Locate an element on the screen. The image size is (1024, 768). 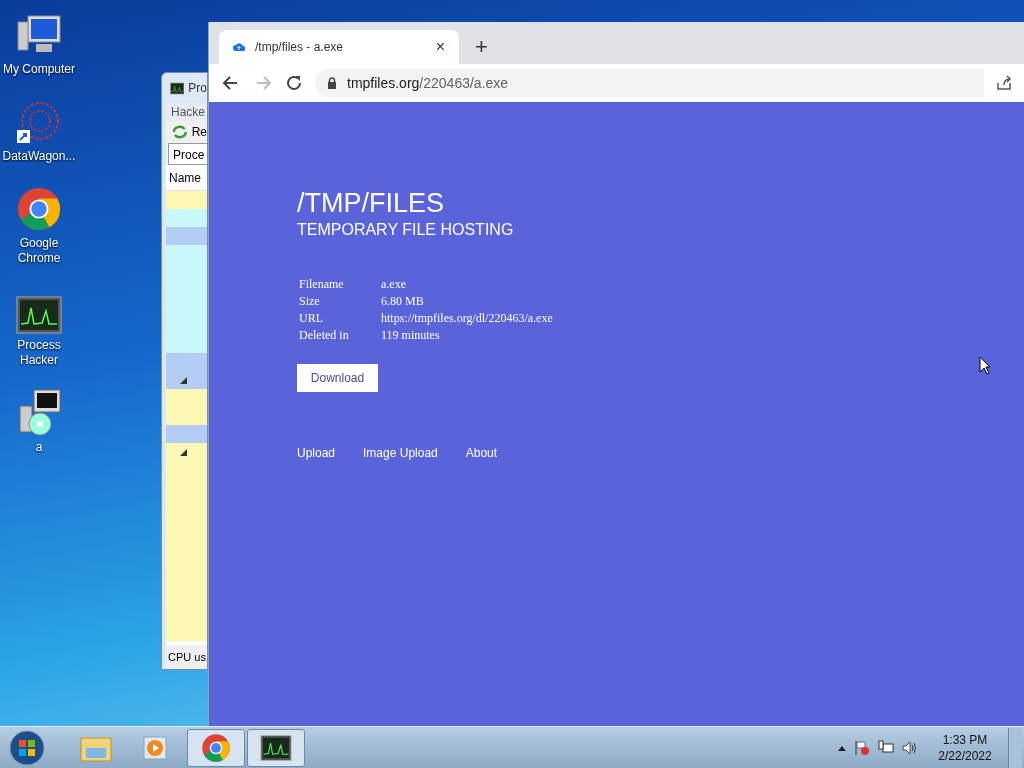
processes-tab: Proce is located at coordinates (187, 154).